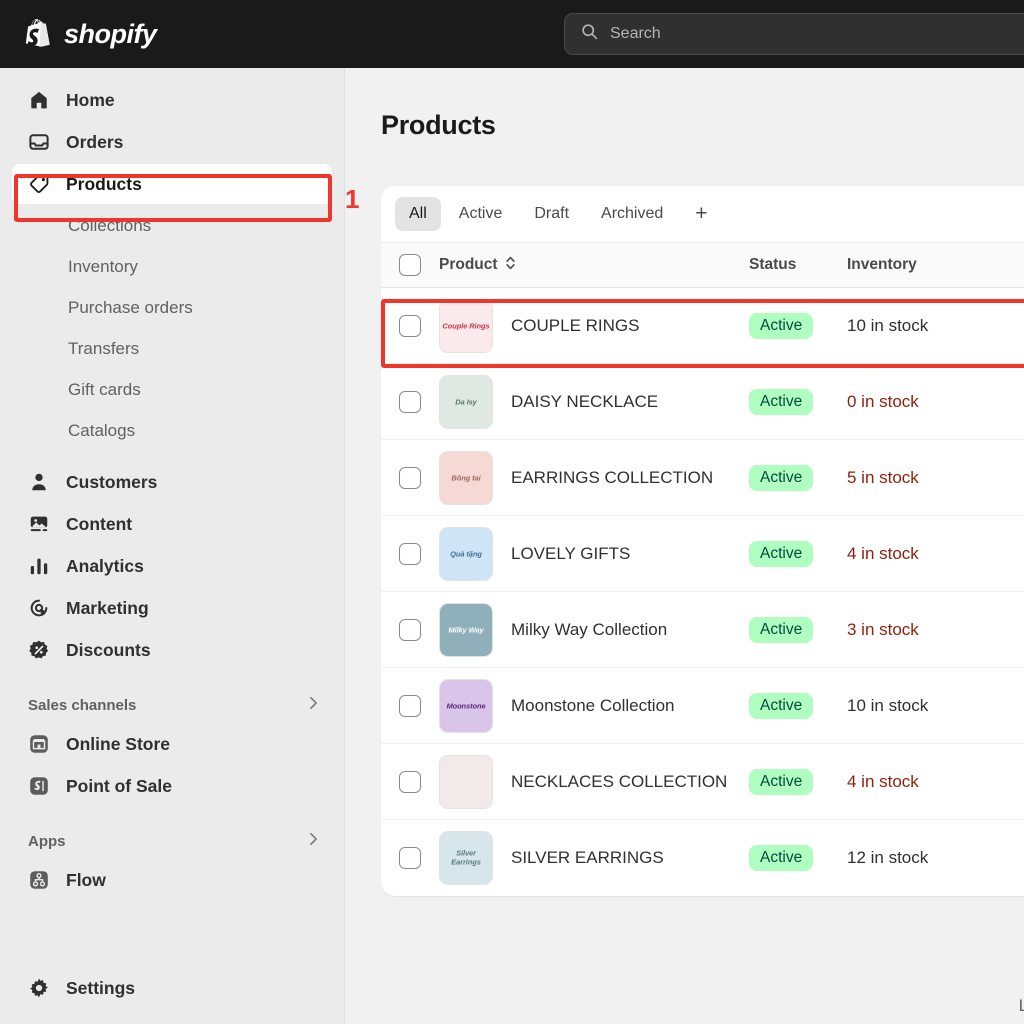 This screenshot has width=1024, height=1024. What do you see at coordinates (172, 142) in the screenshot?
I see `sidebar-item-orders: Orders` at bounding box center [172, 142].